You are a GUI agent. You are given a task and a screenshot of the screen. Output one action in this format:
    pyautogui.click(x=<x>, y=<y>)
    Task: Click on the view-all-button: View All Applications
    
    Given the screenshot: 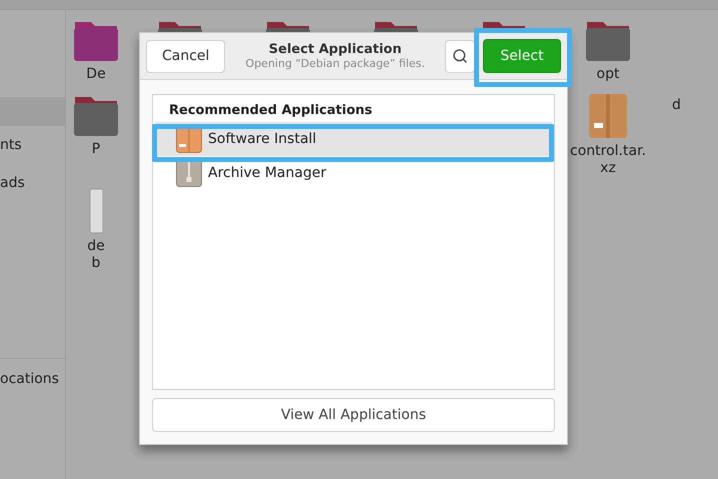 What is the action you would take?
    pyautogui.click(x=353, y=415)
    